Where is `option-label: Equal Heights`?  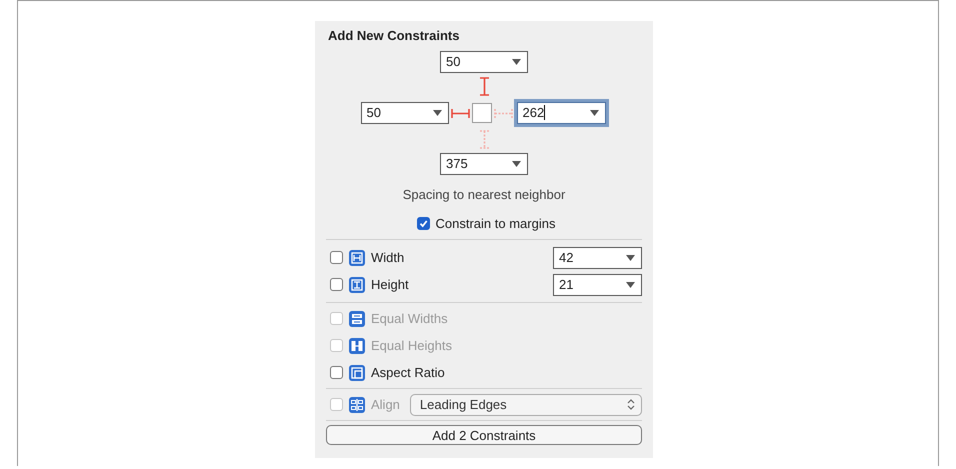 option-label: Equal Heights is located at coordinates (411, 345).